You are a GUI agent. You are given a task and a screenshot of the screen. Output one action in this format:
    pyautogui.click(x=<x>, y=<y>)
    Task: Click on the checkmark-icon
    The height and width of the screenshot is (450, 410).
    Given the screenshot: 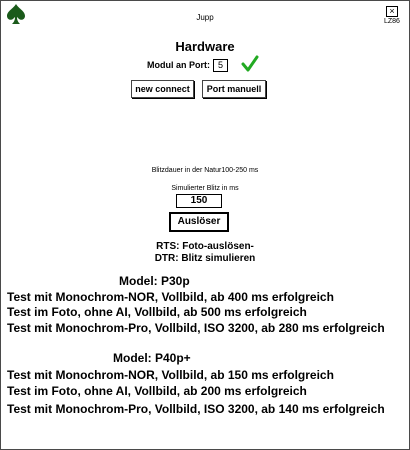 What is the action you would take?
    pyautogui.click(x=250, y=63)
    